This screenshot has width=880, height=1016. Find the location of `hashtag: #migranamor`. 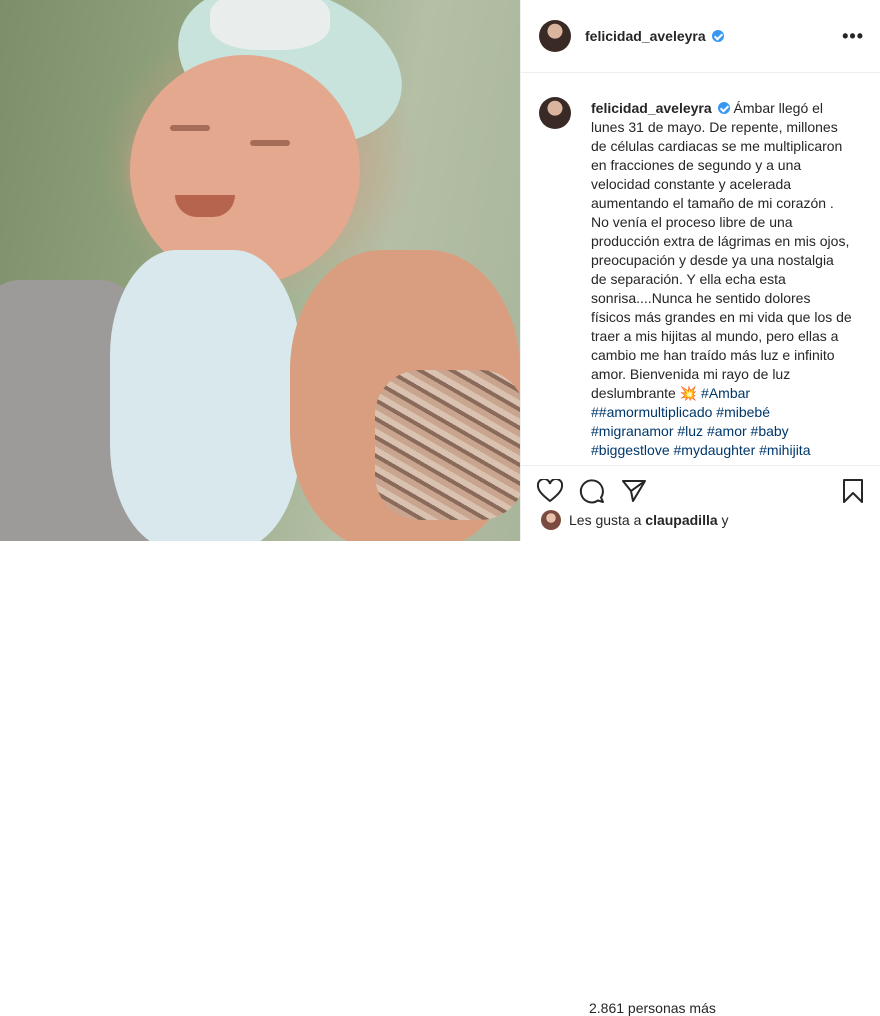

hashtag: #migranamor is located at coordinates (632, 431).